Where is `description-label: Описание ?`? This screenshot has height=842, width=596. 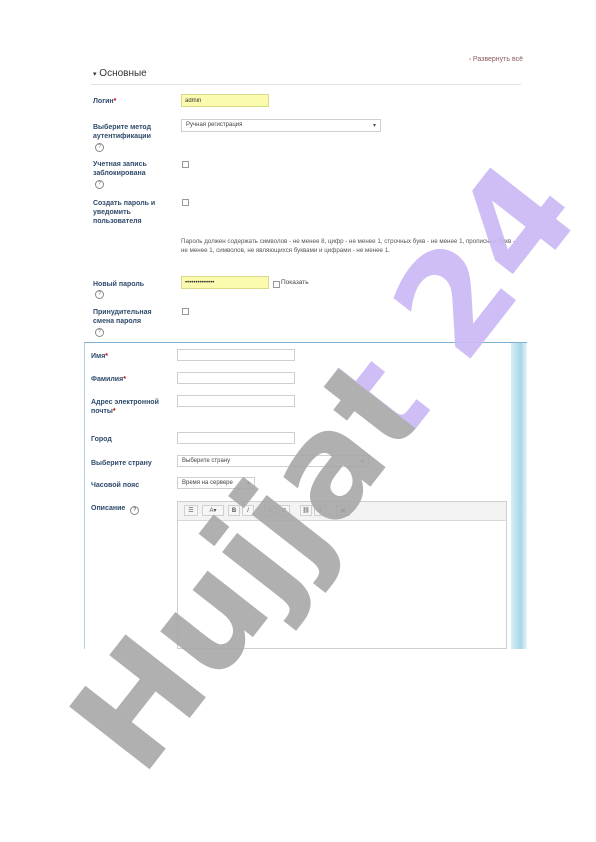 description-label: Описание ? is located at coordinates (115, 509).